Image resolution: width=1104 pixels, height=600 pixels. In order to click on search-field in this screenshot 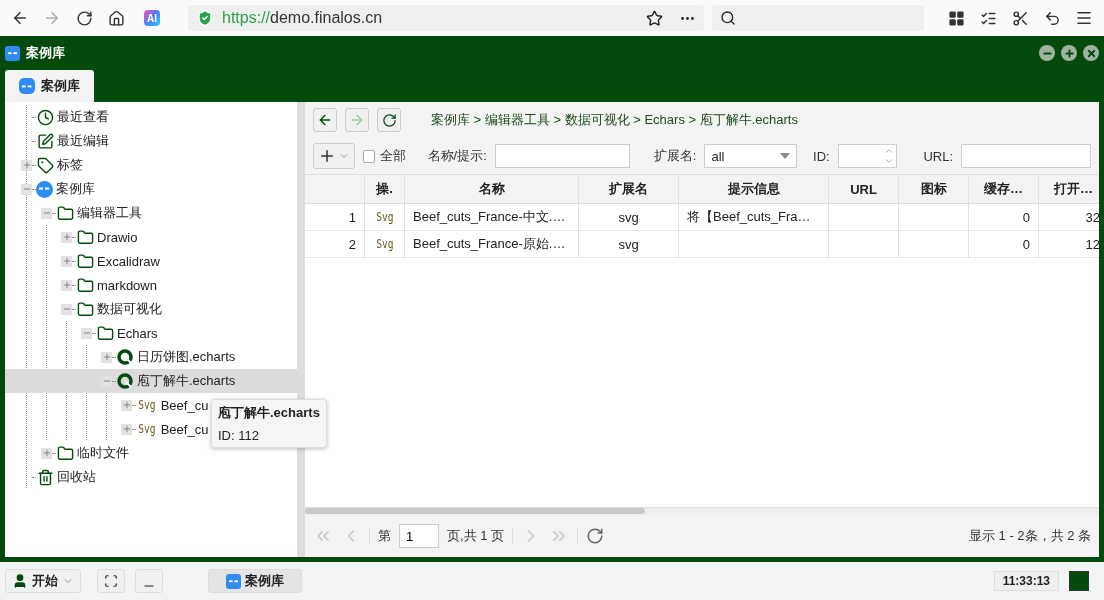, I will do `click(818, 18)`.